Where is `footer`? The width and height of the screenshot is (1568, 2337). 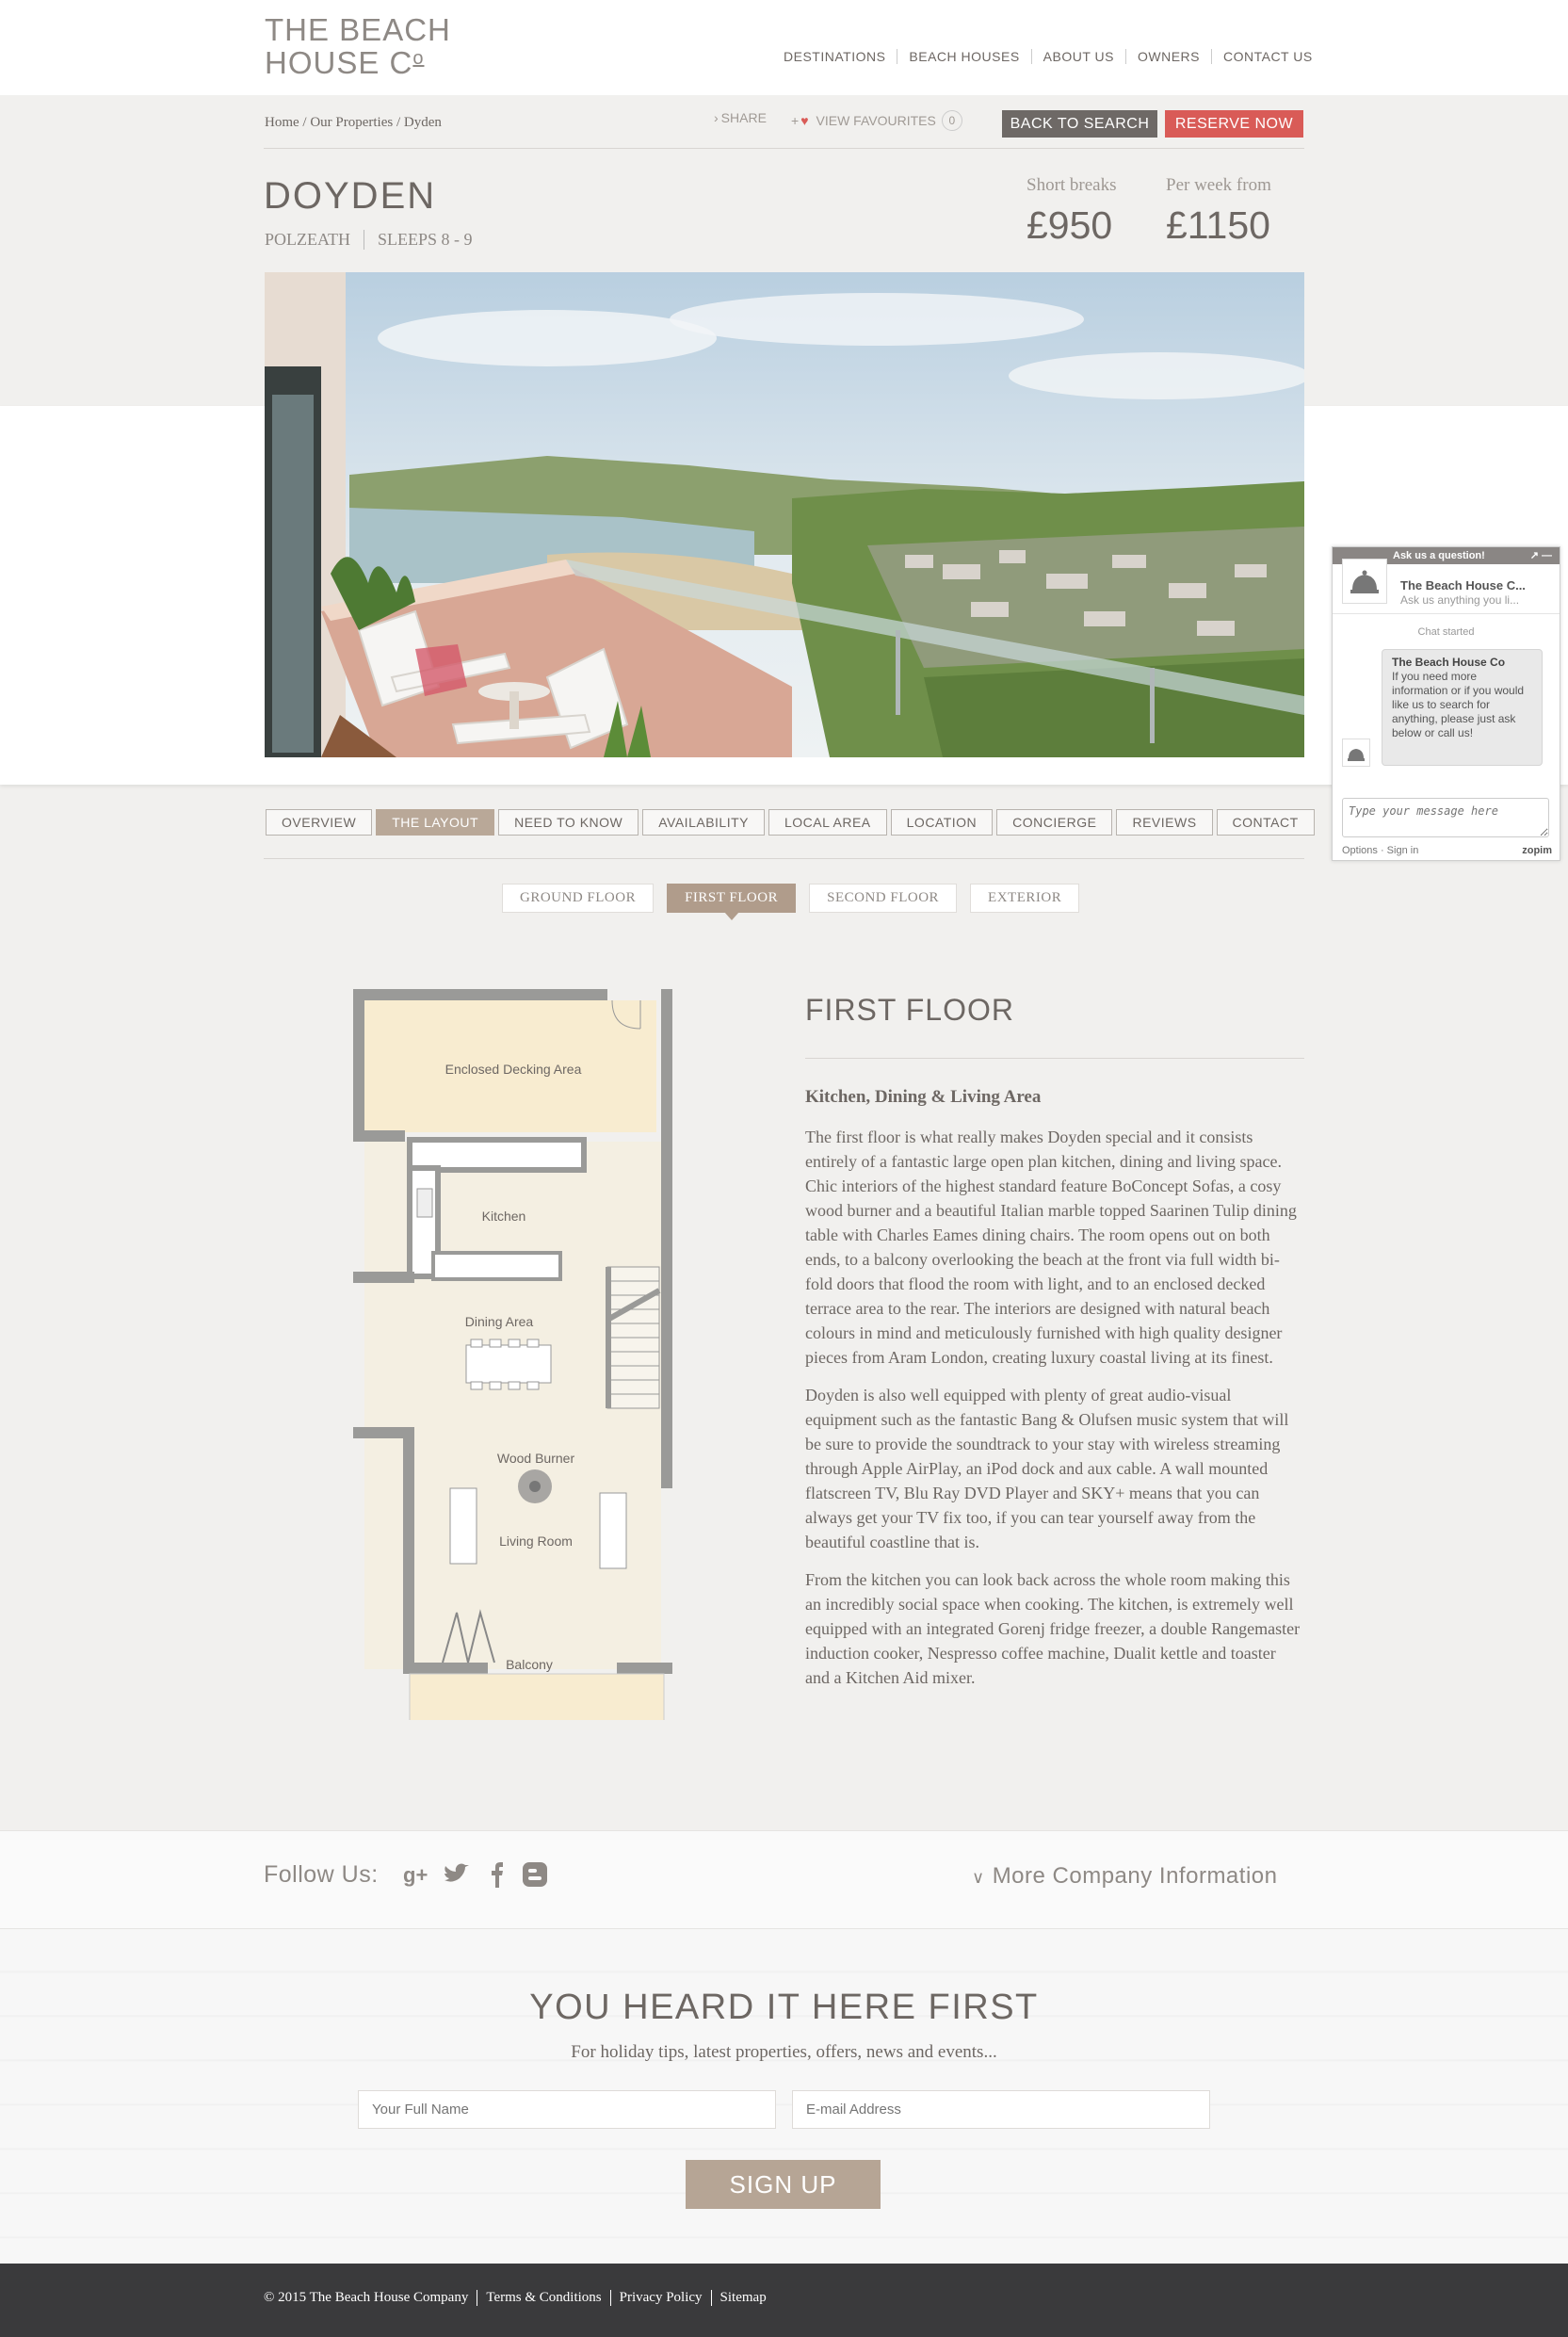
footer is located at coordinates (784, 2300).